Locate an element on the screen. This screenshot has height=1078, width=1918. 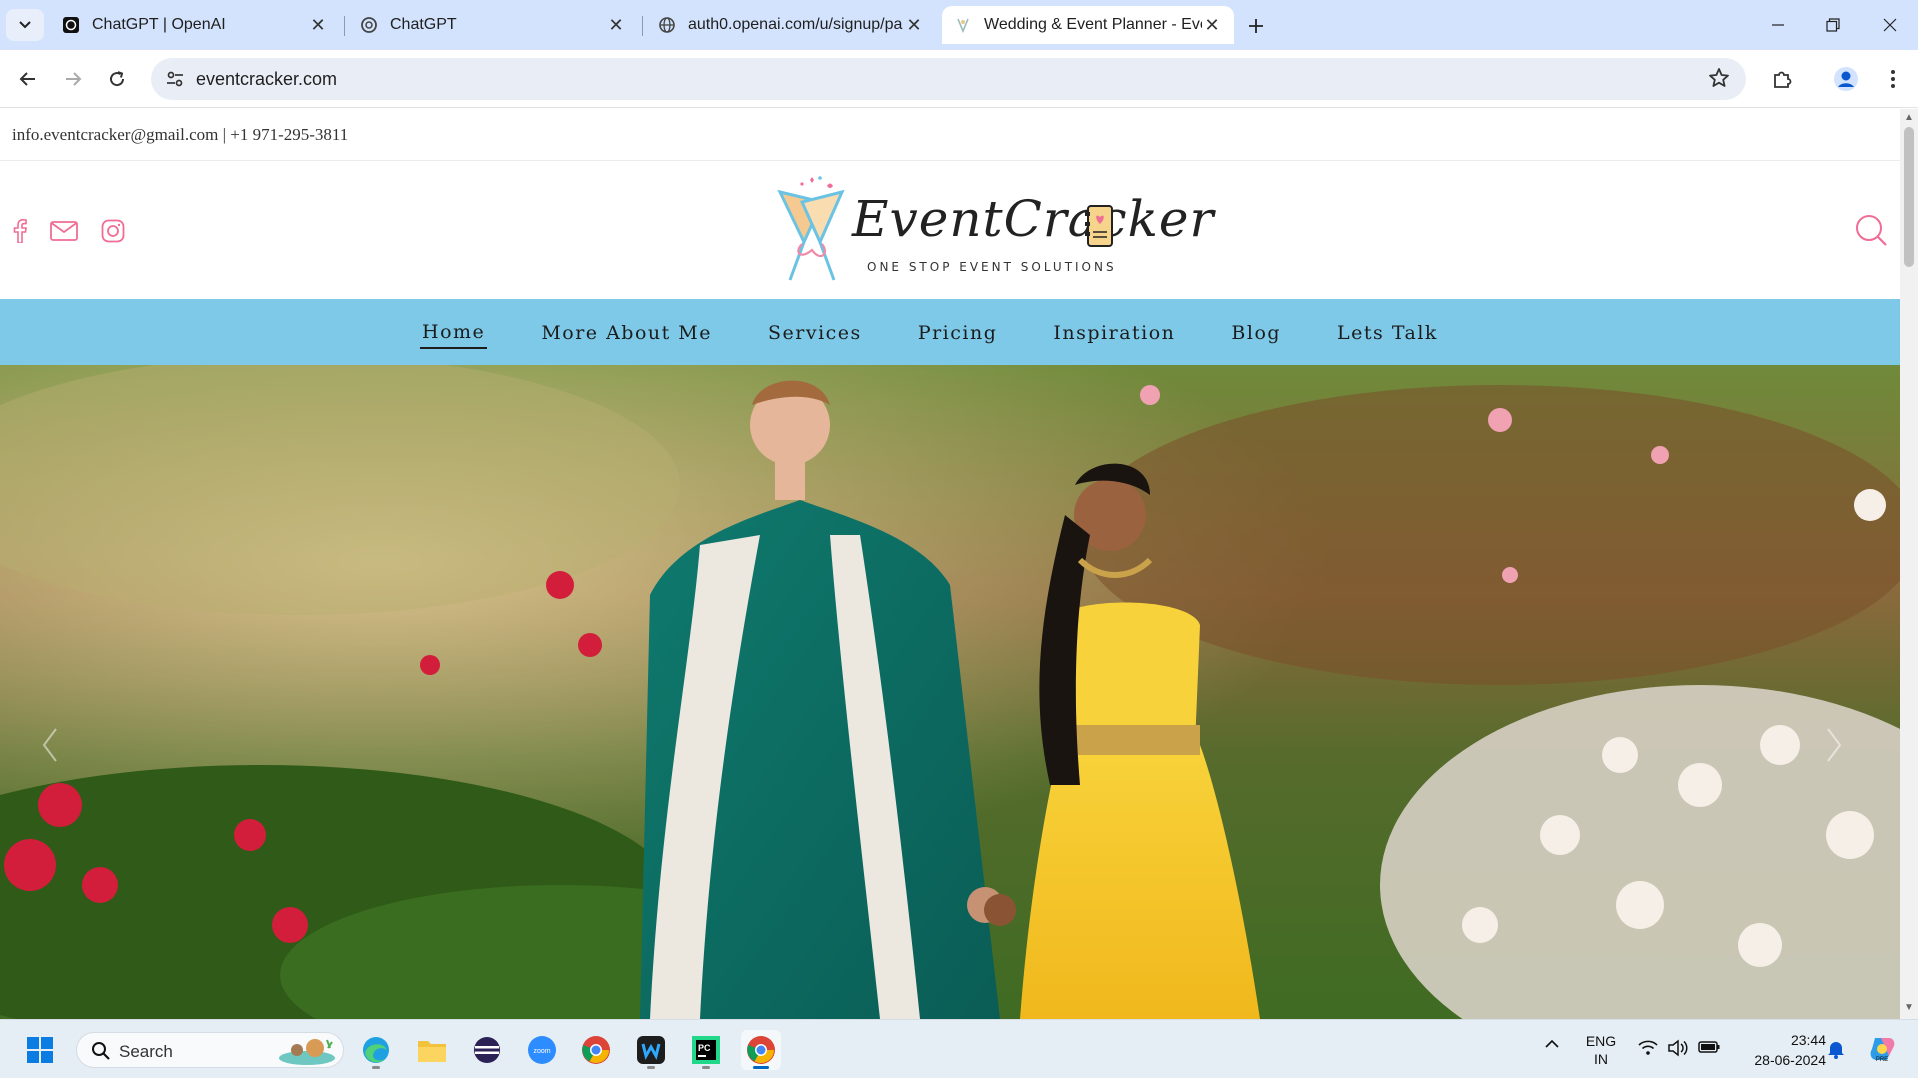
scroll-down-arrow-icon: ▼ is located at coordinates (1909, 1008).